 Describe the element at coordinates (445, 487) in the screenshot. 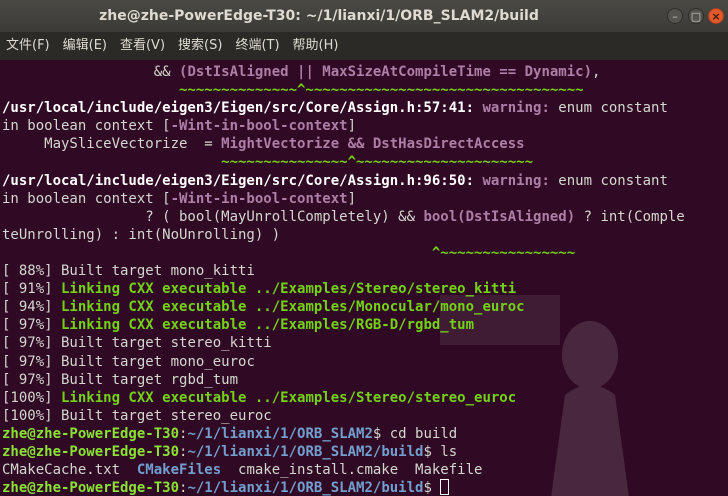

I see `text-cursor` at that location.